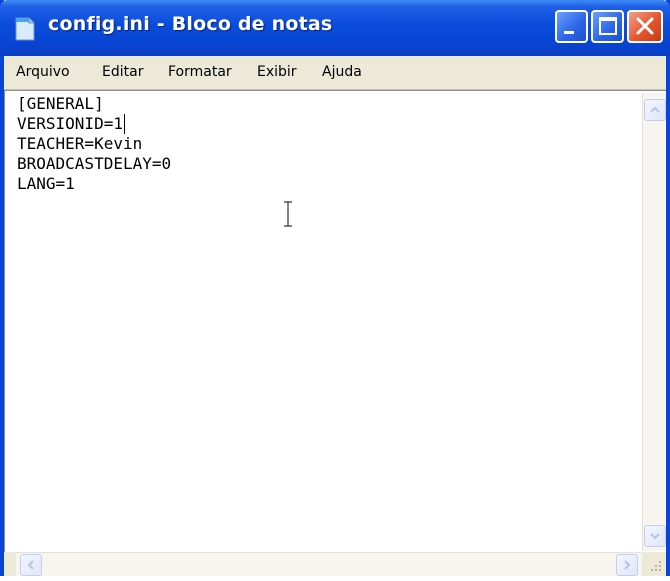 The image size is (670, 581). I want to click on close-button, so click(645, 26).